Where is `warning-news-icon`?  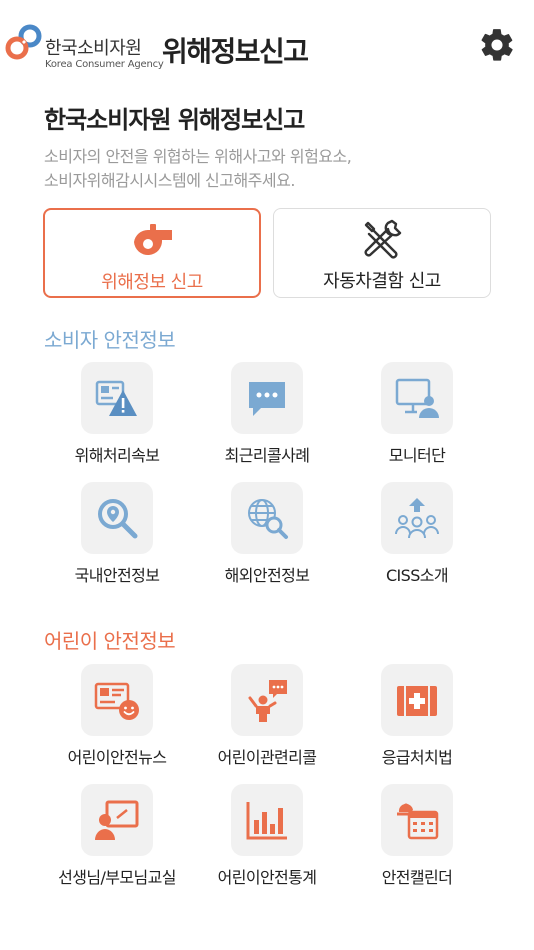 warning-news-icon is located at coordinates (116, 398).